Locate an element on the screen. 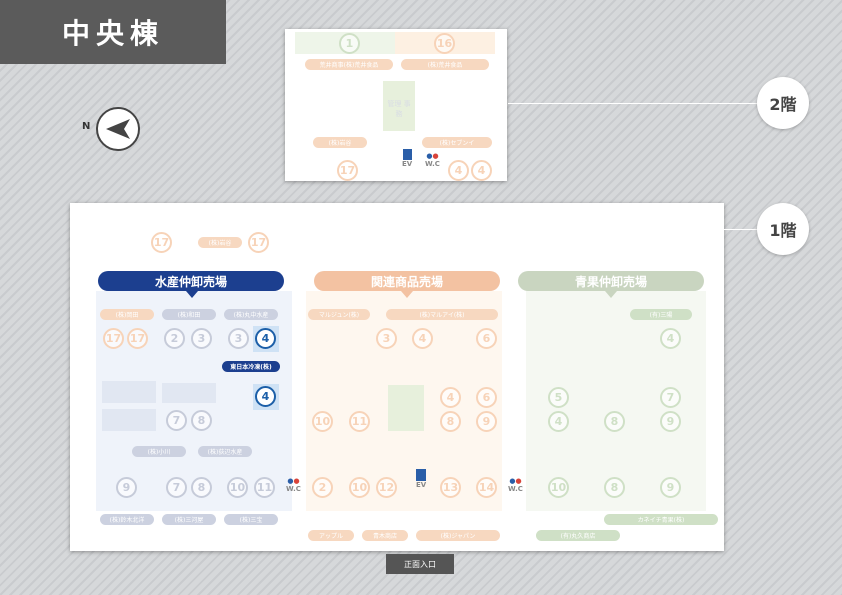 The width and height of the screenshot is (842, 595). tenant-label: (株)ジャパン is located at coordinates (458, 535).